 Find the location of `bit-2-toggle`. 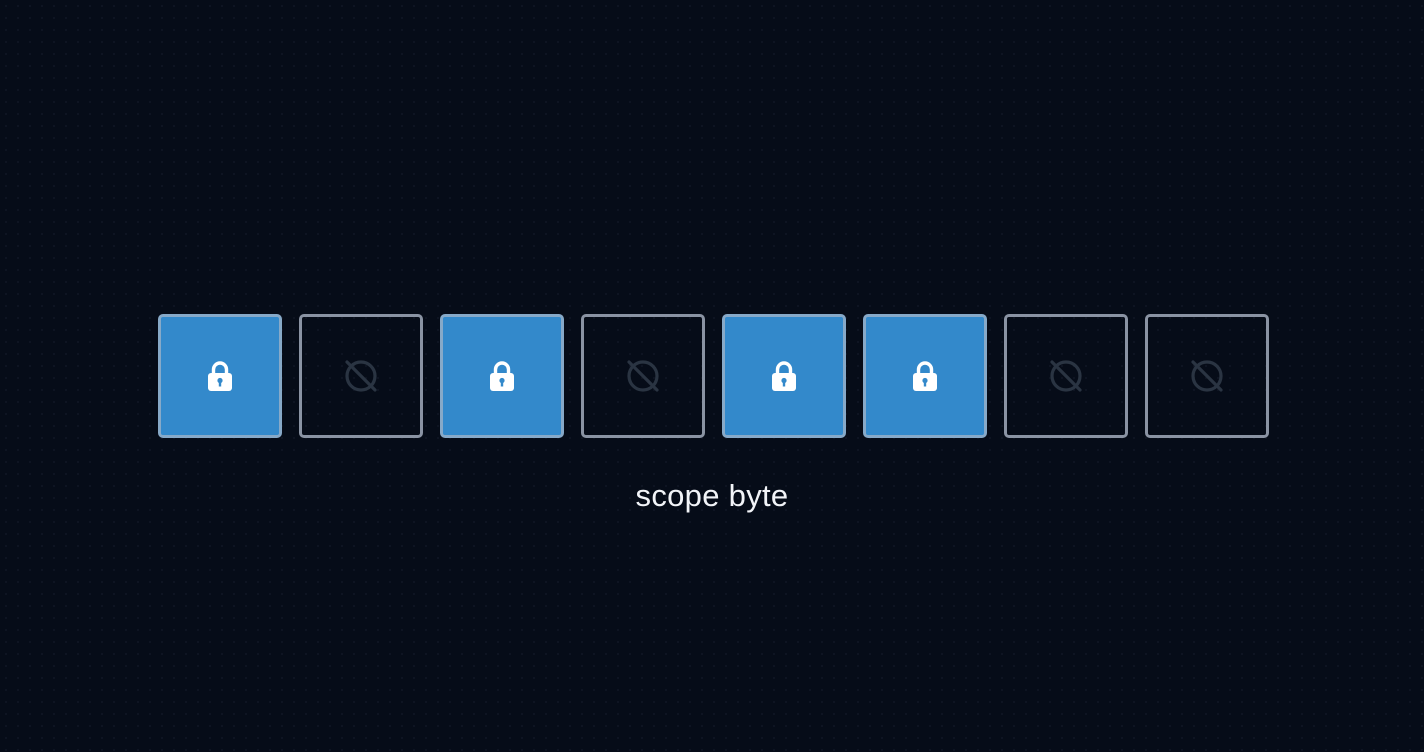

bit-2-toggle is located at coordinates (502, 376).